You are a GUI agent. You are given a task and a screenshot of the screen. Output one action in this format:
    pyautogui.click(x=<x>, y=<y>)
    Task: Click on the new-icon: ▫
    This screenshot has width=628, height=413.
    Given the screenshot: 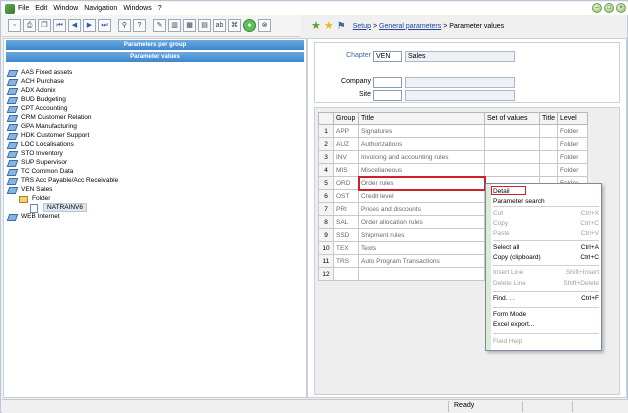 What is the action you would take?
    pyautogui.click(x=14, y=25)
    